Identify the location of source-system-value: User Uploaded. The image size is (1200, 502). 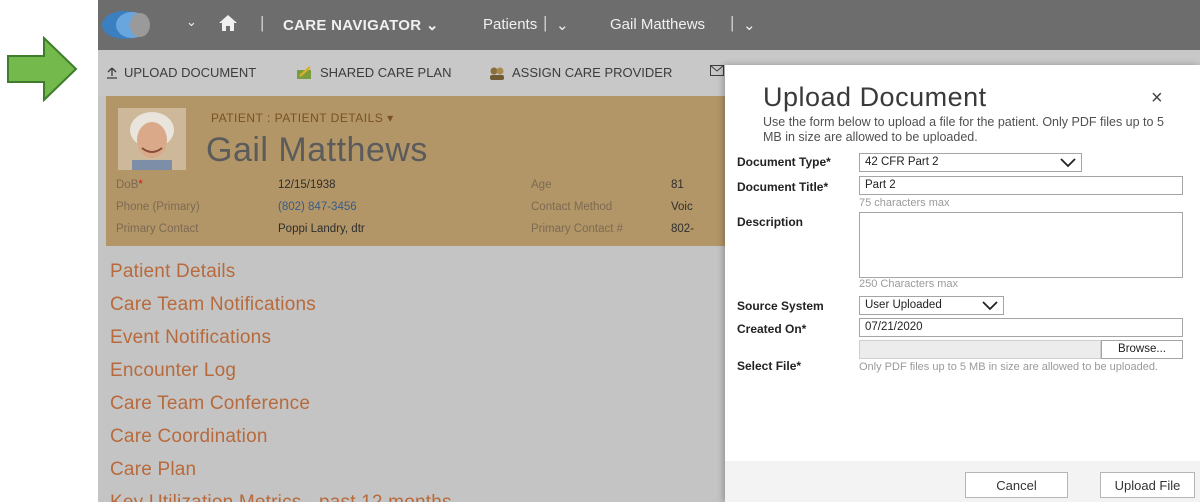
(903, 305).